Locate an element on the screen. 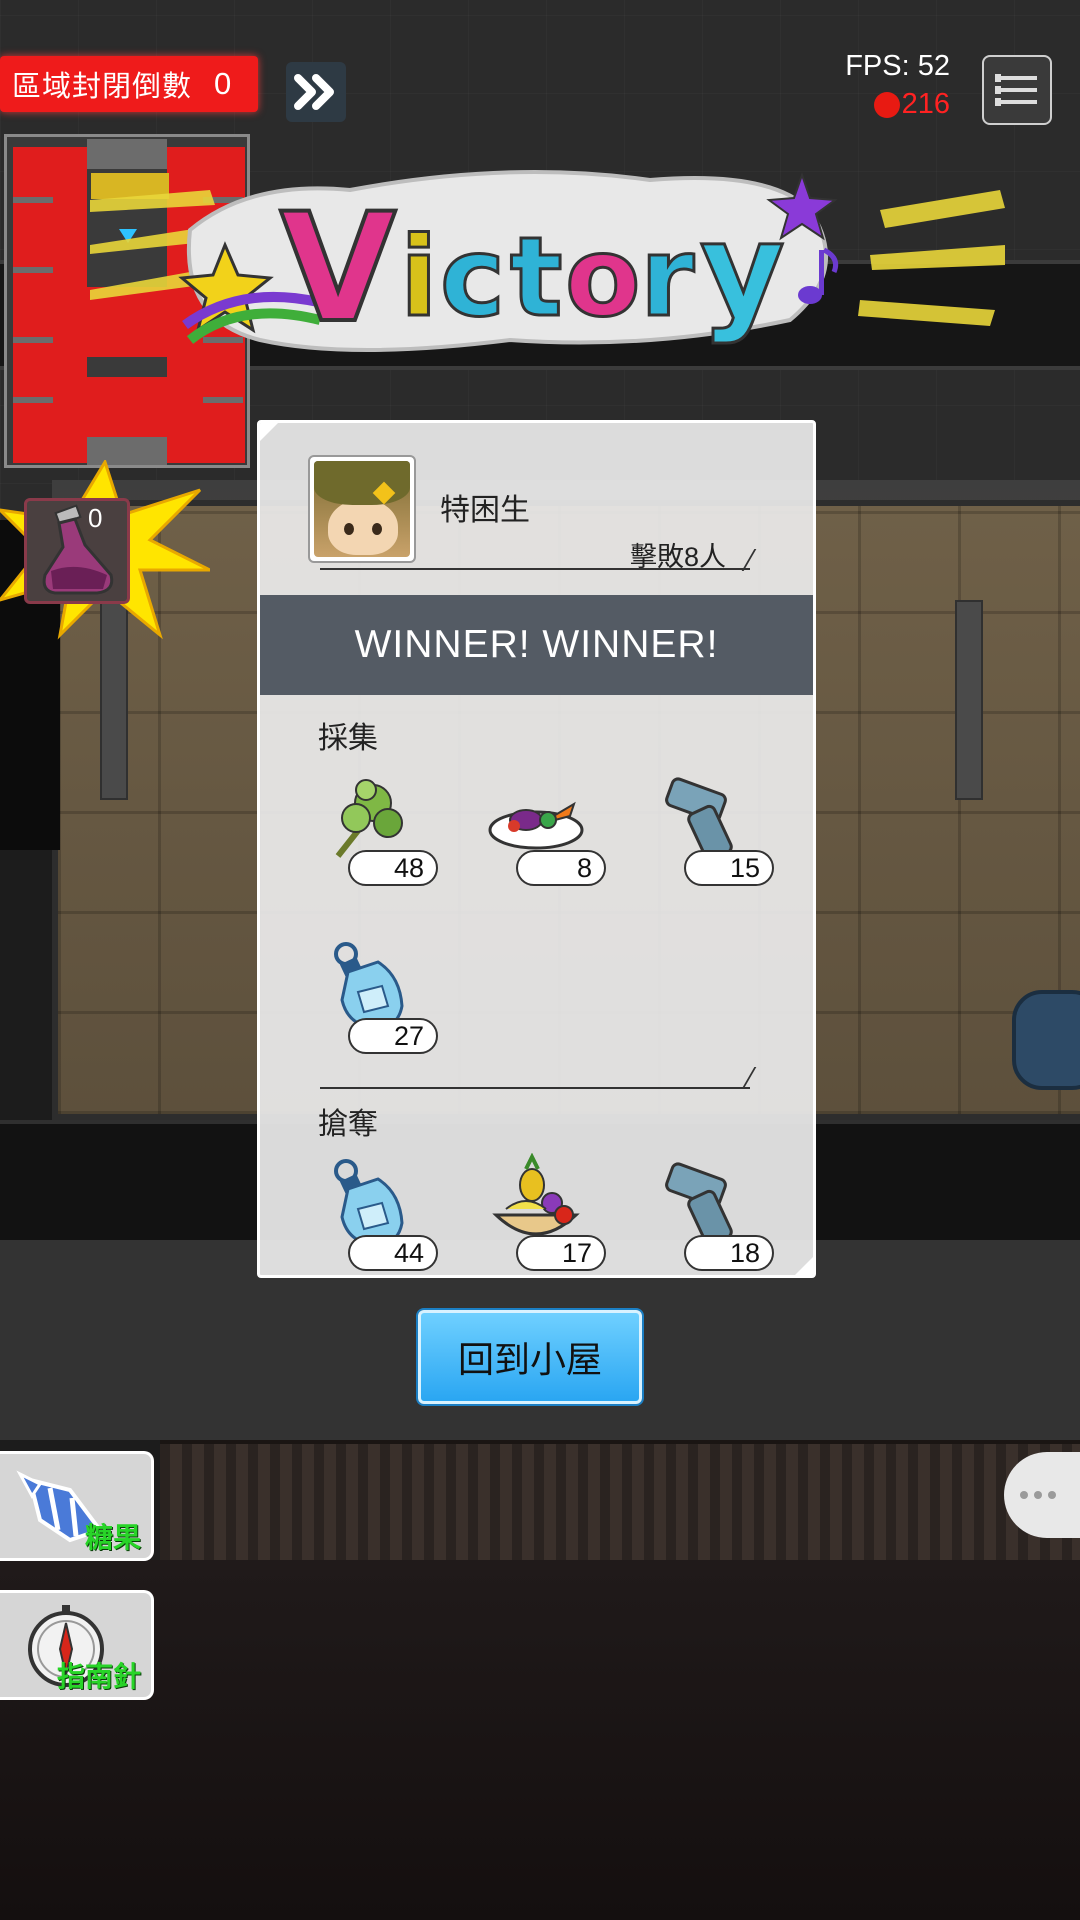 This screenshot has width=1080, height=1920. return-home-label: 回到小屋 is located at coordinates (529, 1359).